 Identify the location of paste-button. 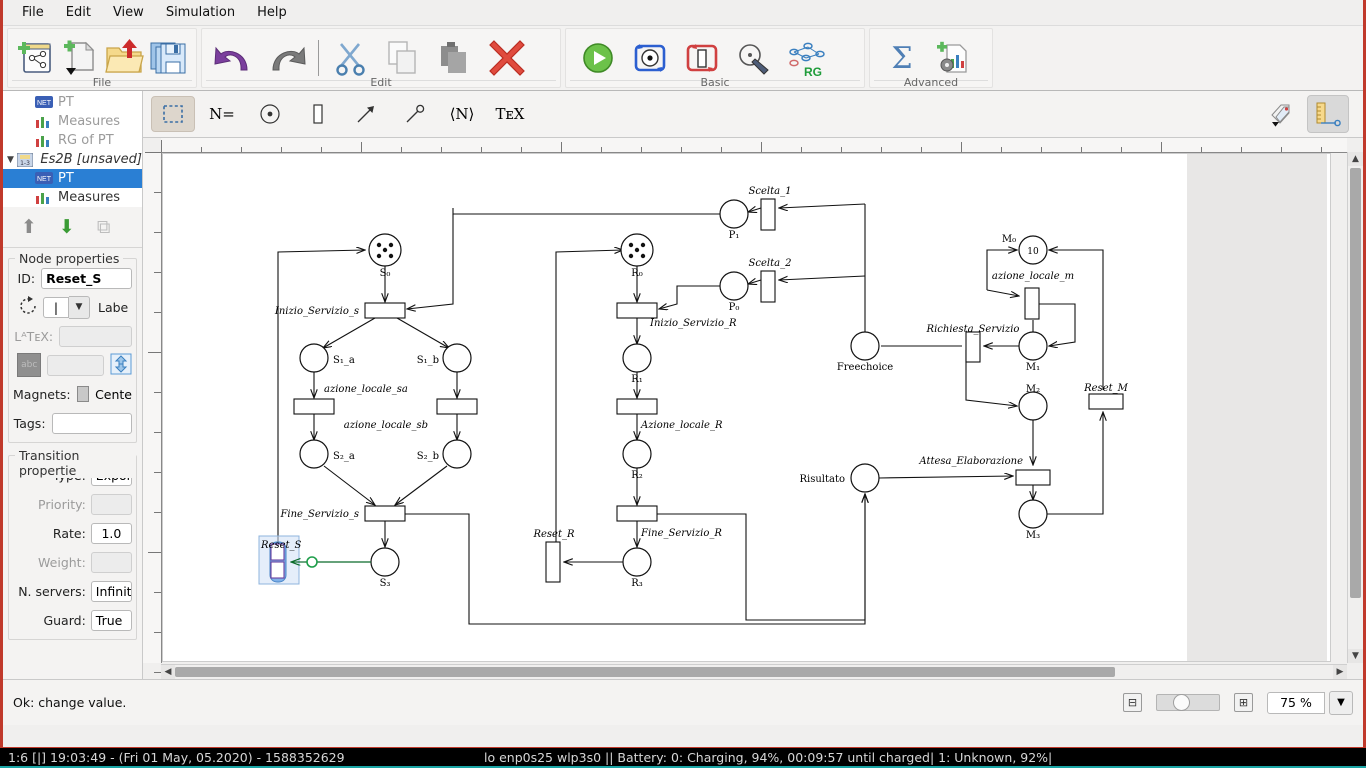
(455, 58).